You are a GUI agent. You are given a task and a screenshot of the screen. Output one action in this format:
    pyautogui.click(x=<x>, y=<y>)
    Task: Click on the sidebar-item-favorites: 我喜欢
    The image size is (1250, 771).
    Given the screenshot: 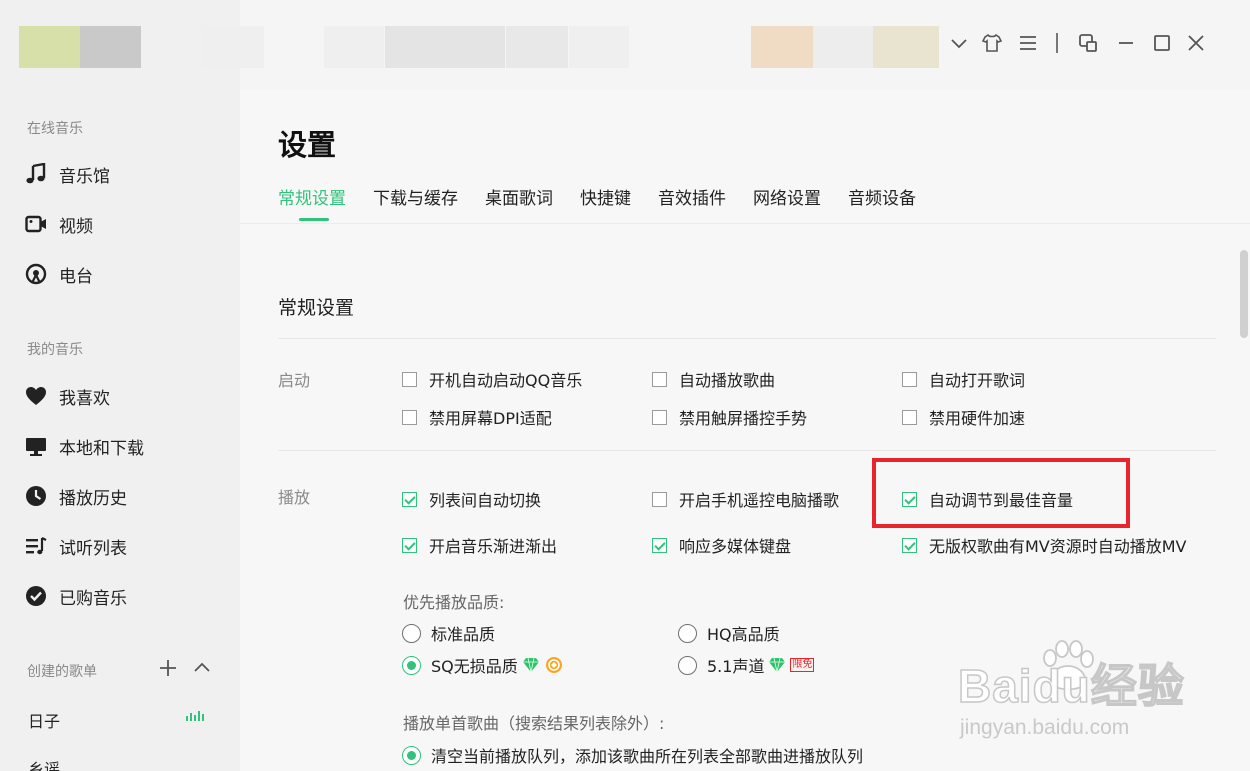 What is the action you would take?
    pyautogui.click(x=124, y=396)
    